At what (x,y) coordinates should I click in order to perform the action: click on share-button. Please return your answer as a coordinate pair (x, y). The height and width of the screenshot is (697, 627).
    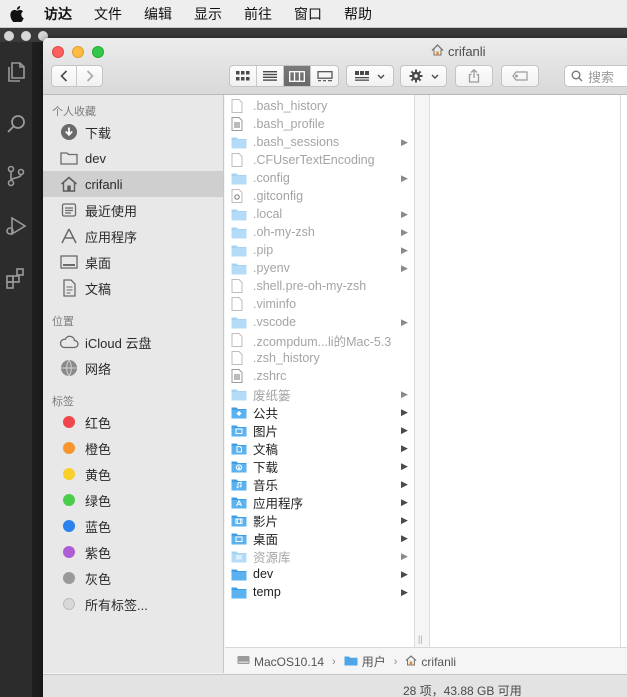
    Looking at the image, I should click on (474, 76).